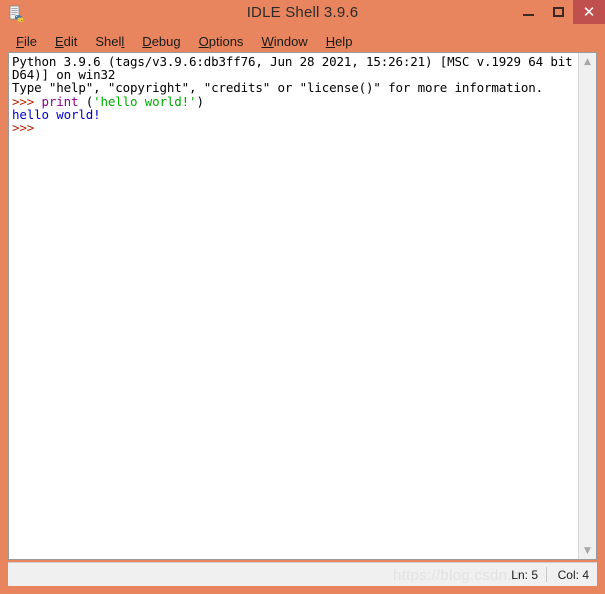 This screenshot has width=605, height=594. I want to click on status-column-indicator: Col: 4, so click(573, 575).